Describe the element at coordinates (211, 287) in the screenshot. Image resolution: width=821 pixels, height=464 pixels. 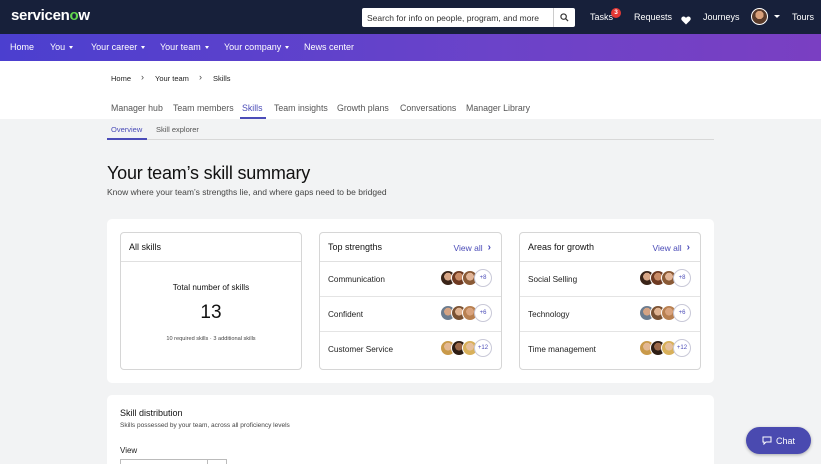
I see `total-skills-label: Total number of skills` at that location.